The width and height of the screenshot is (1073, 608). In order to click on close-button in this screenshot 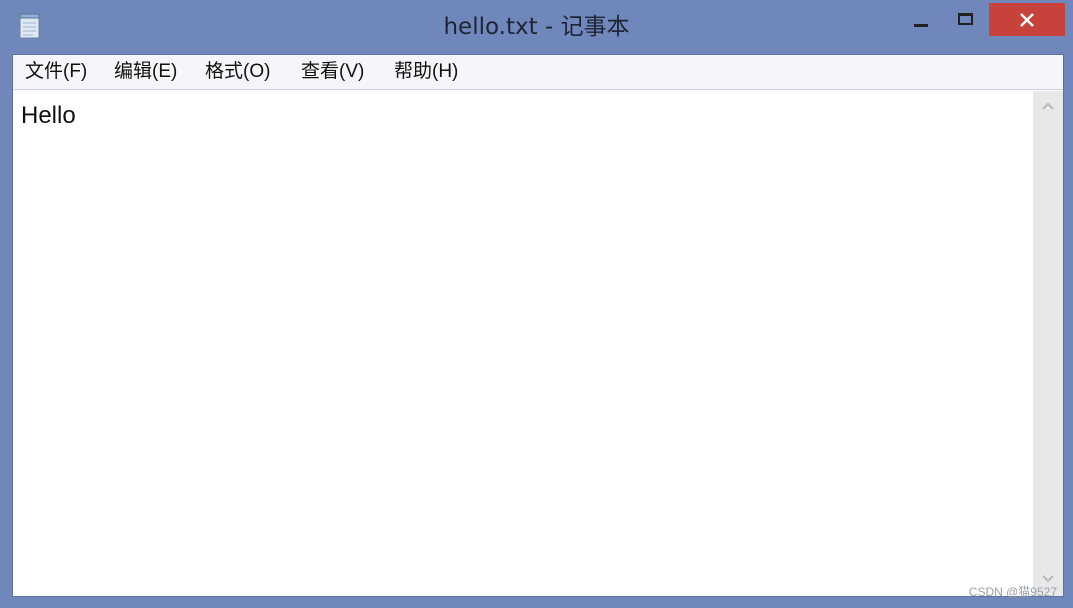, I will do `click(1027, 19)`.